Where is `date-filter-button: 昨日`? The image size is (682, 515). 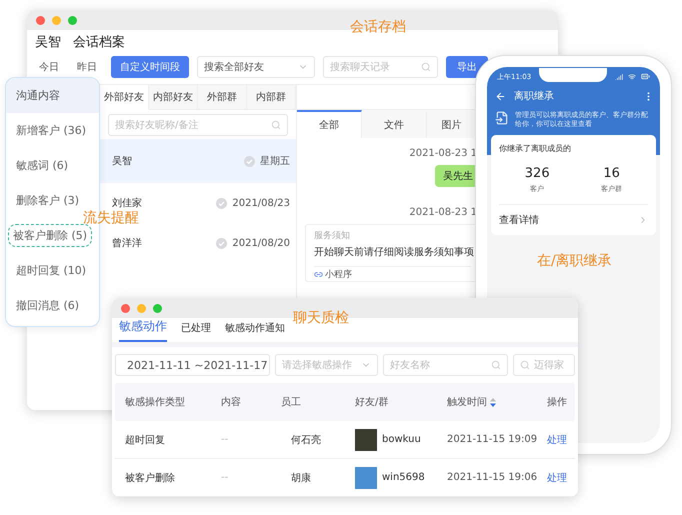
date-filter-button: 昨日 is located at coordinates (87, 67).